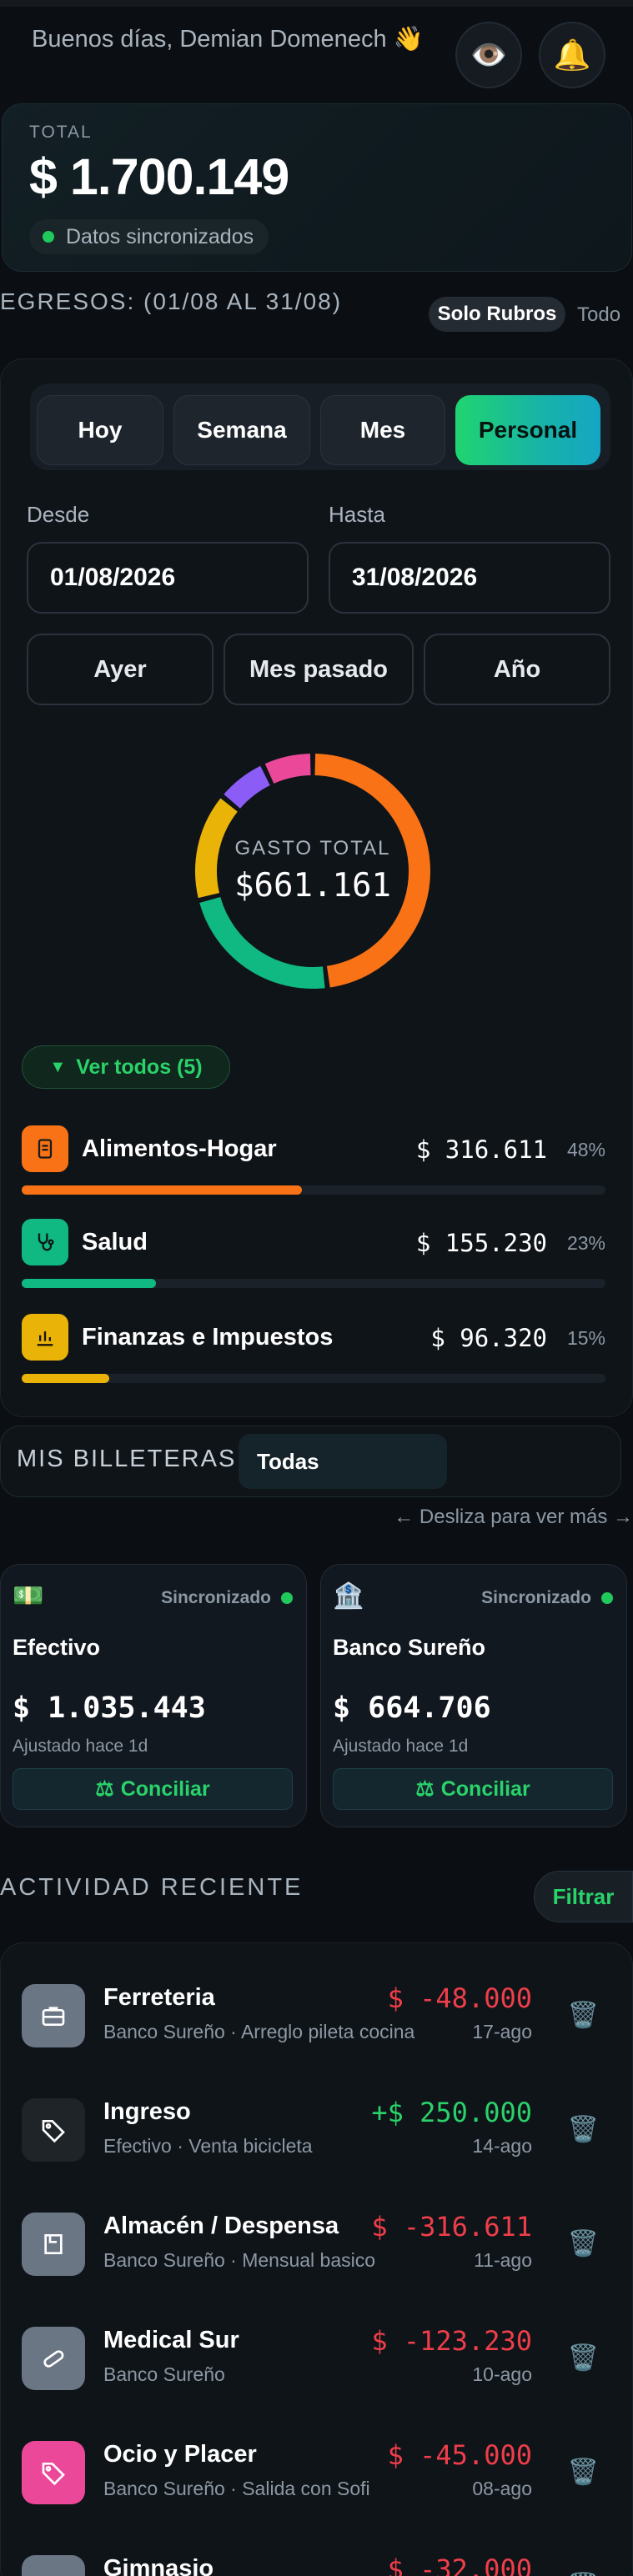  I want to click on transaction-name: Gimnasio, so click(158, 2565).